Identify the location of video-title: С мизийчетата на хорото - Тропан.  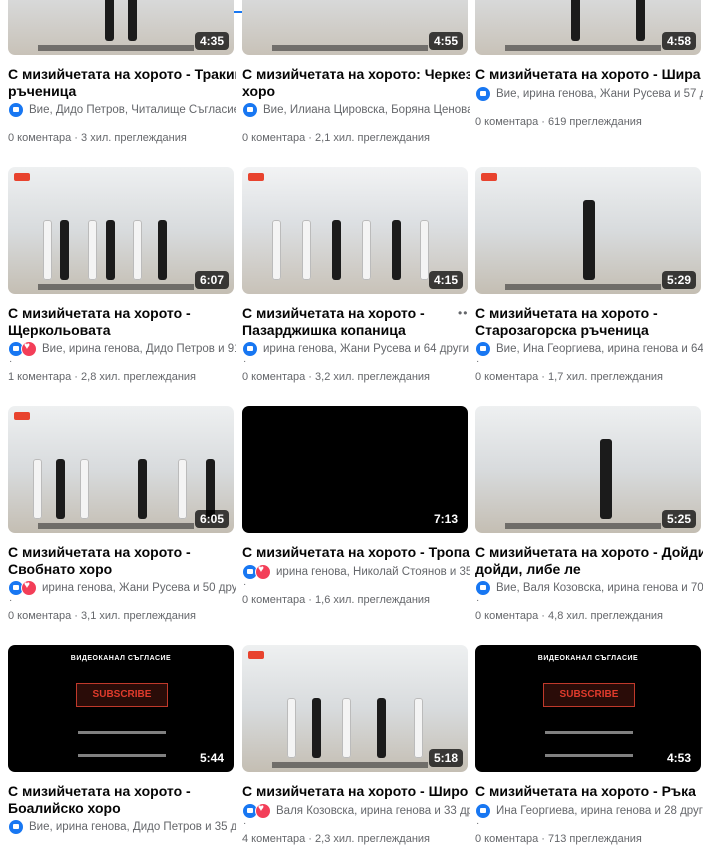
(356, 552).